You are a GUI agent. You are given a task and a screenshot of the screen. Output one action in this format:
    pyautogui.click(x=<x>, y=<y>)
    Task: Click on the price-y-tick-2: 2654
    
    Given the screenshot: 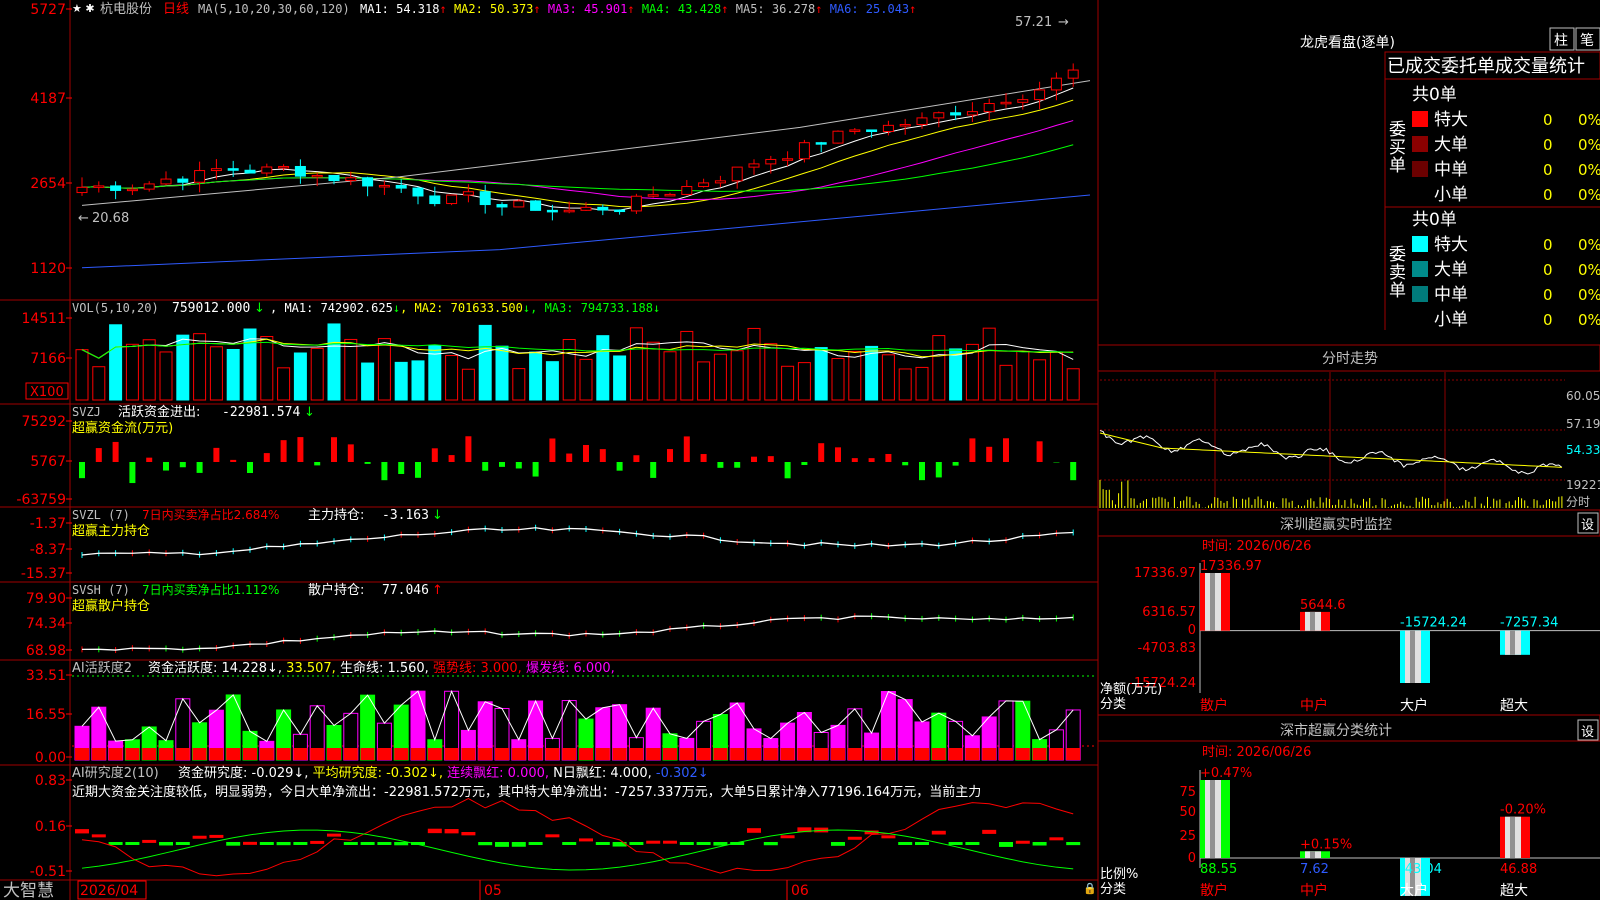 What is the action you would take?
    pyautogui.click(x=48, y=184)
    